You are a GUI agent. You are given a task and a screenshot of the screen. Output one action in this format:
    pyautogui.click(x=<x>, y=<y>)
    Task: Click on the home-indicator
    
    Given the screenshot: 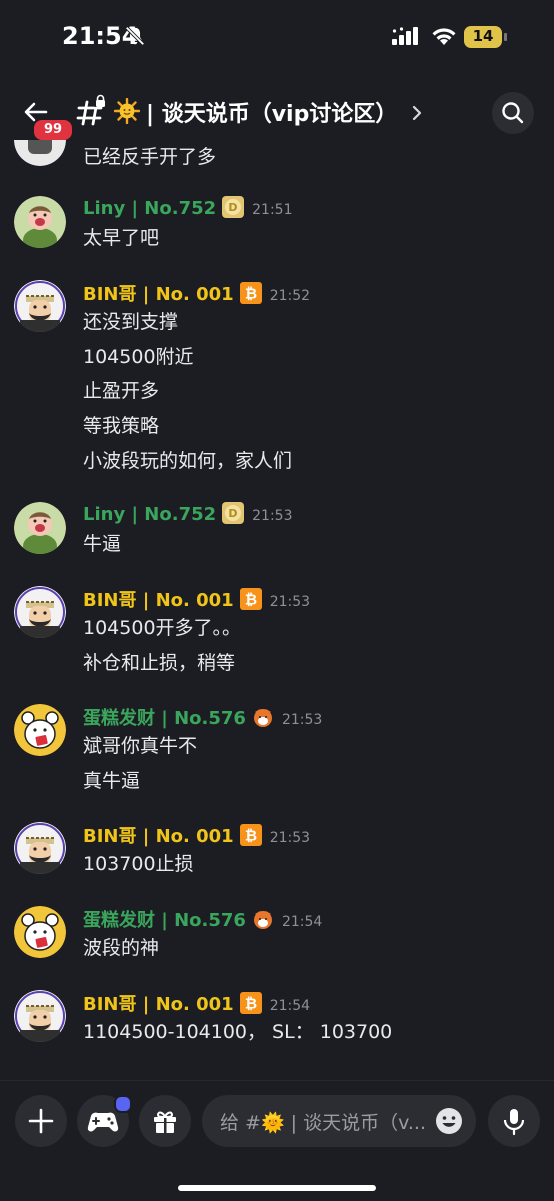 What is the action you would take?
    pyautogui.click(x=277, y=1188)
    